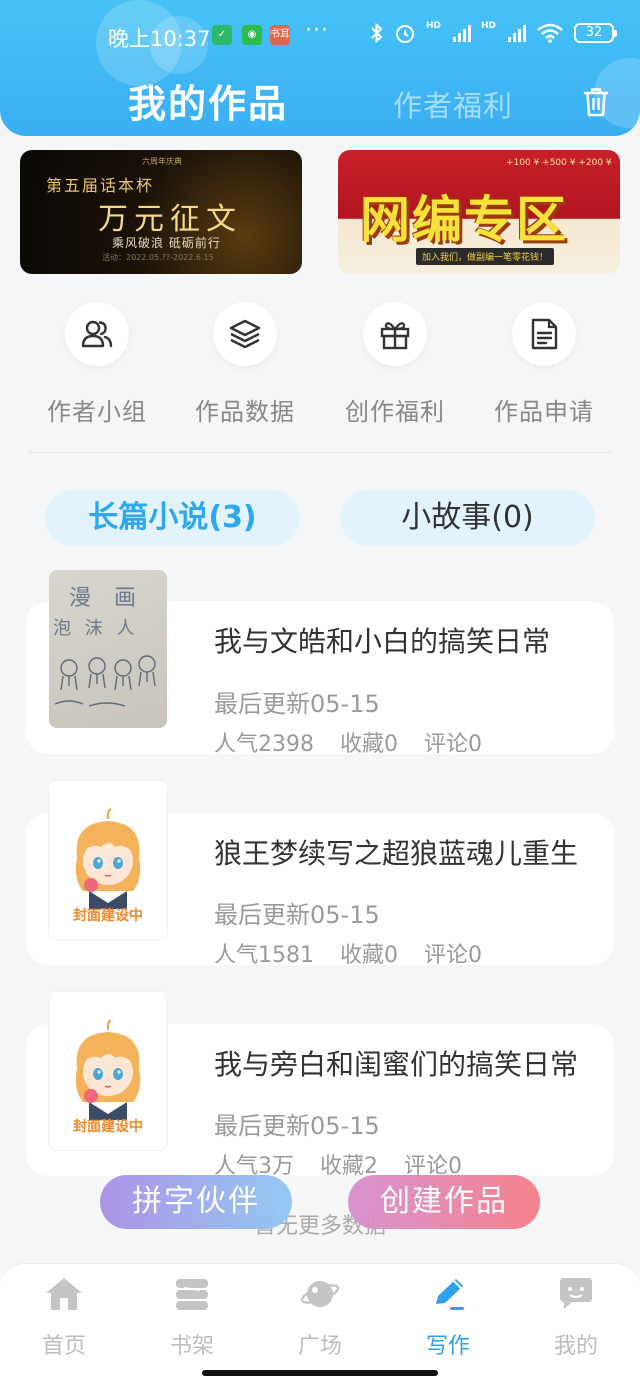 This screenshot has height=1387, width=640. I want to click on doodle-figures-icon, so click(105, 681).